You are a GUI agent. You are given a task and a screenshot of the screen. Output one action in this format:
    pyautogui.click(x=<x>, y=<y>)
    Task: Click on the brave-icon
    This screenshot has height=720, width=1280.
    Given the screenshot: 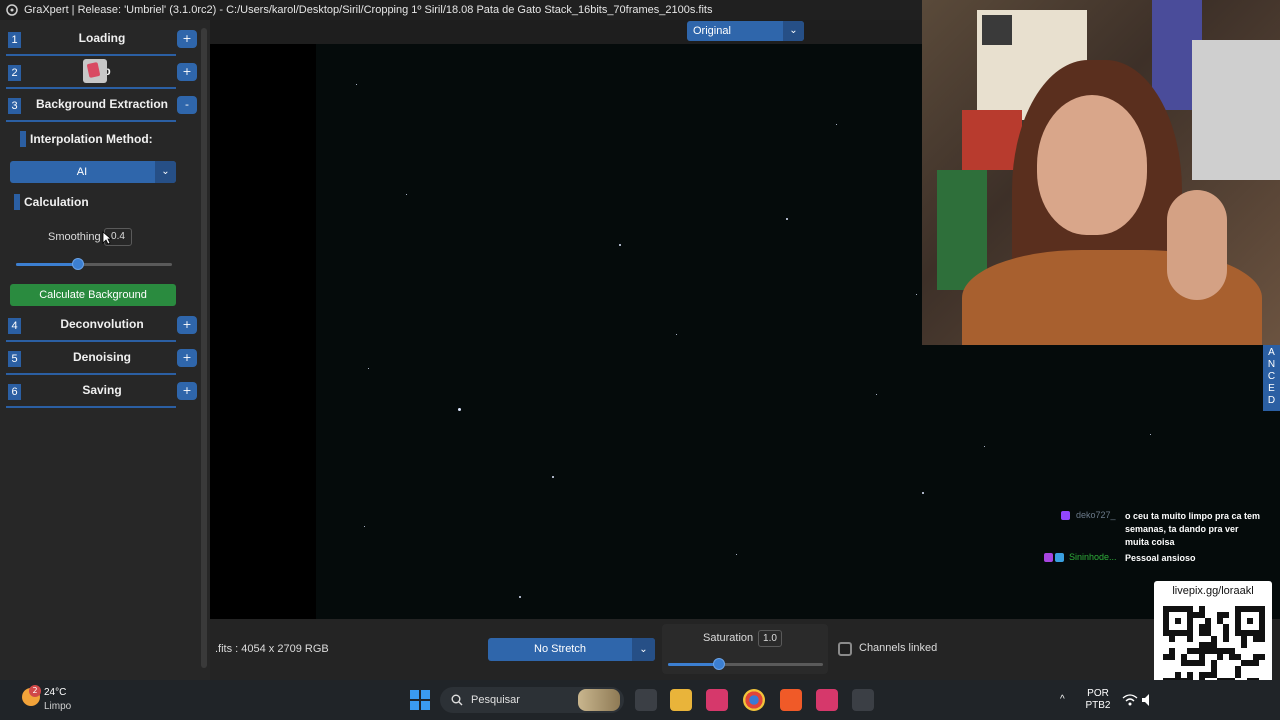 What is the action you would take?
    pyautogui.click(x=791, y=700)
    